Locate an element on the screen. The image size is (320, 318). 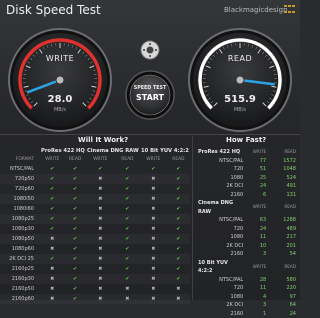
write-fps: 10 is located at coordinates (257, 246).